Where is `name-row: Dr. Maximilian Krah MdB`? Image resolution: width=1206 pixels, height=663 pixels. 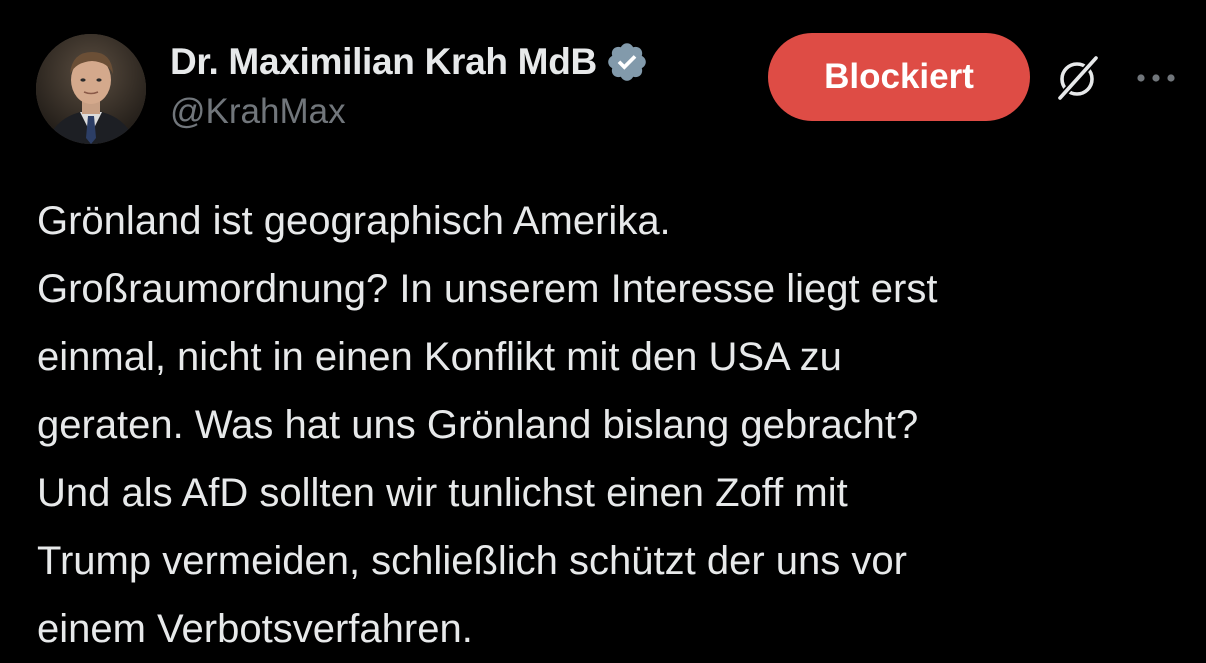
name-row: Dr. Maximilian Krah MdB is located at coordinates (409, 62).